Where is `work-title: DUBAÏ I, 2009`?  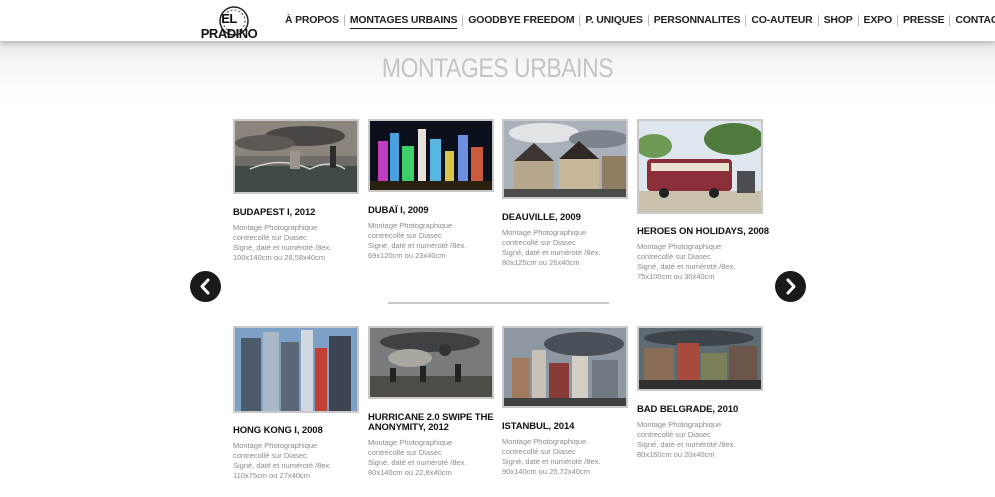
work-title: DUBAÏ I, 2009 is located at coordinates (438, 211).